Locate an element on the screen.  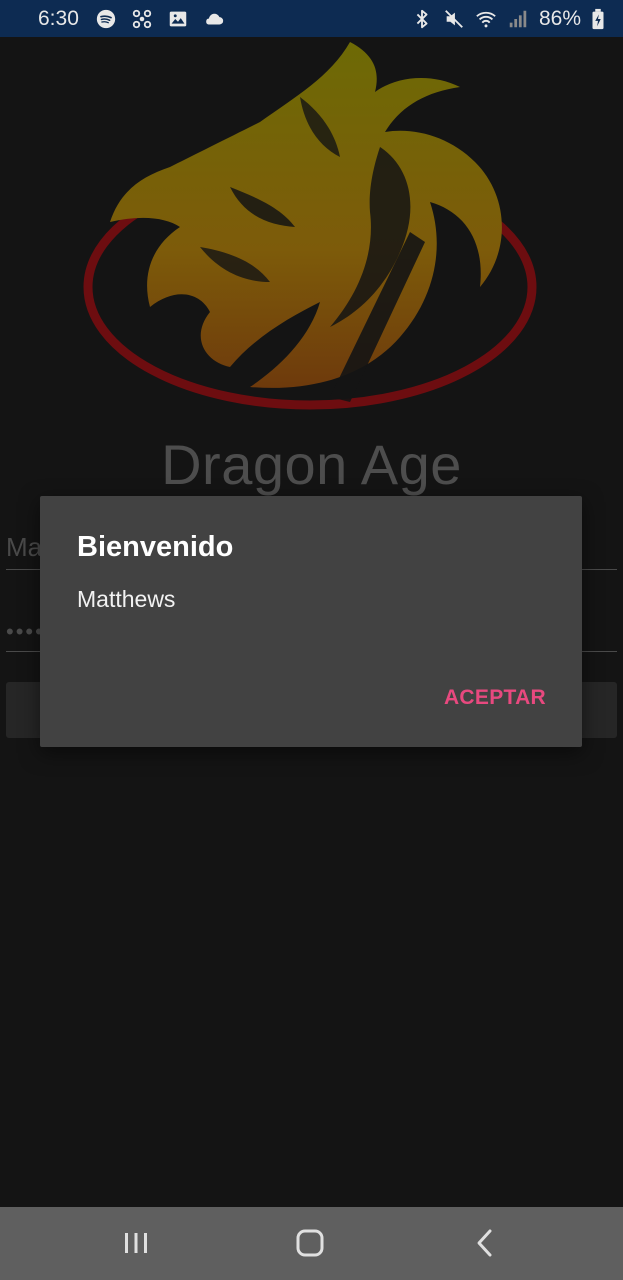
navigation-bar is located at coordinates (311, 1243).